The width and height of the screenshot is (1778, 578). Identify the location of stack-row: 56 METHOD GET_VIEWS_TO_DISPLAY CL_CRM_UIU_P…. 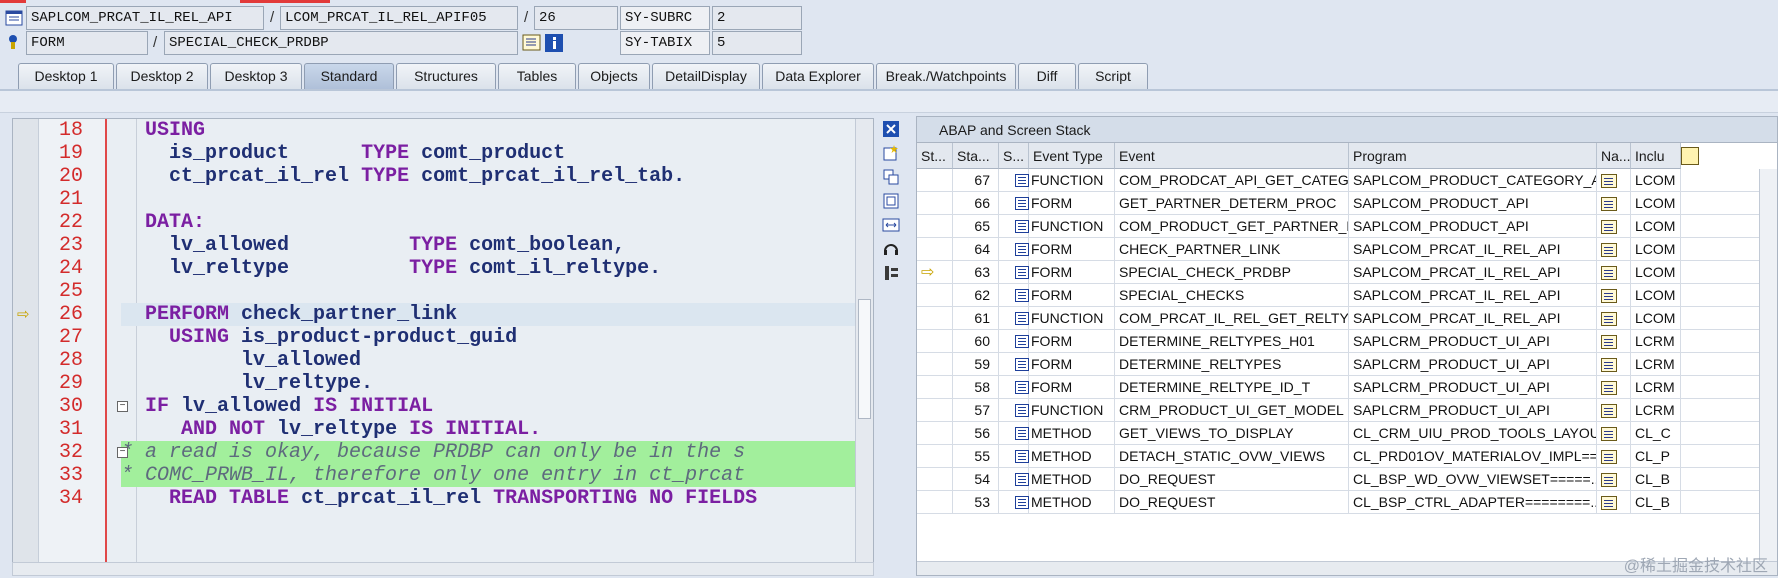
(1347, 433).